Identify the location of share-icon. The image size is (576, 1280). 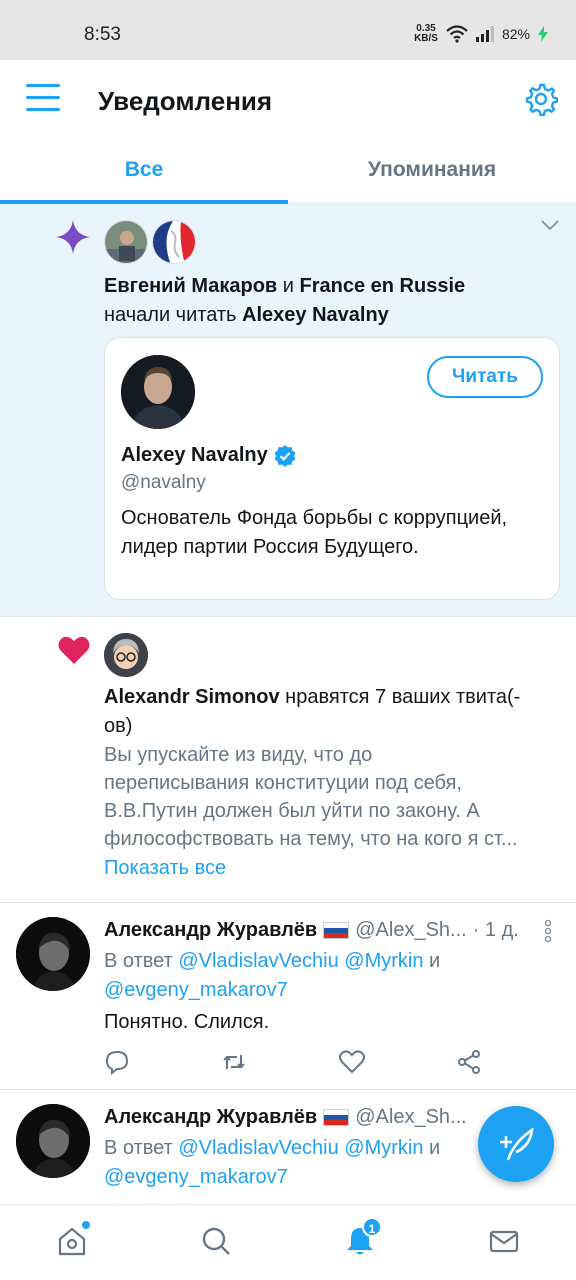
(469, 1062).